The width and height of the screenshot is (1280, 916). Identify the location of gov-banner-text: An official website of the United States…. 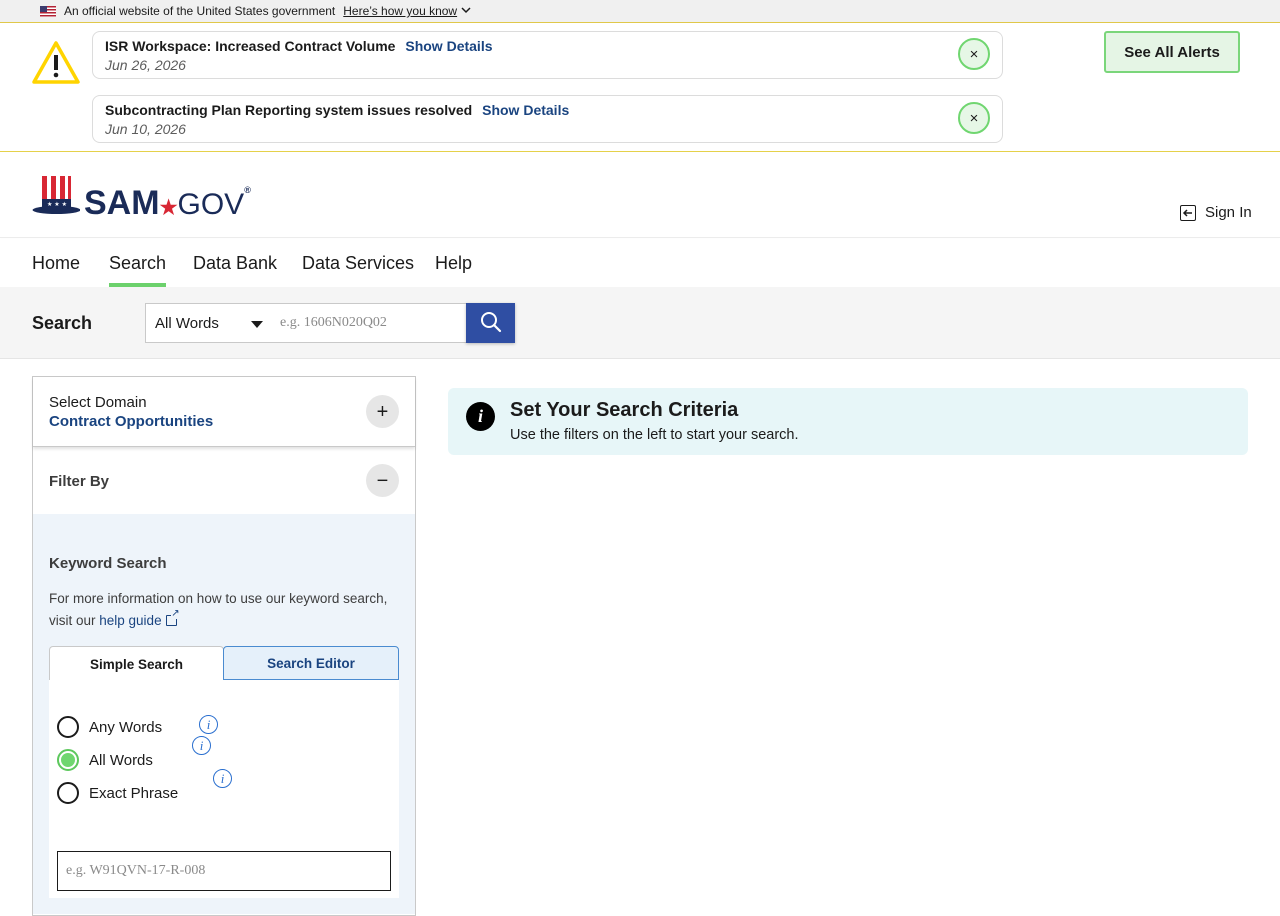
(200, 11).